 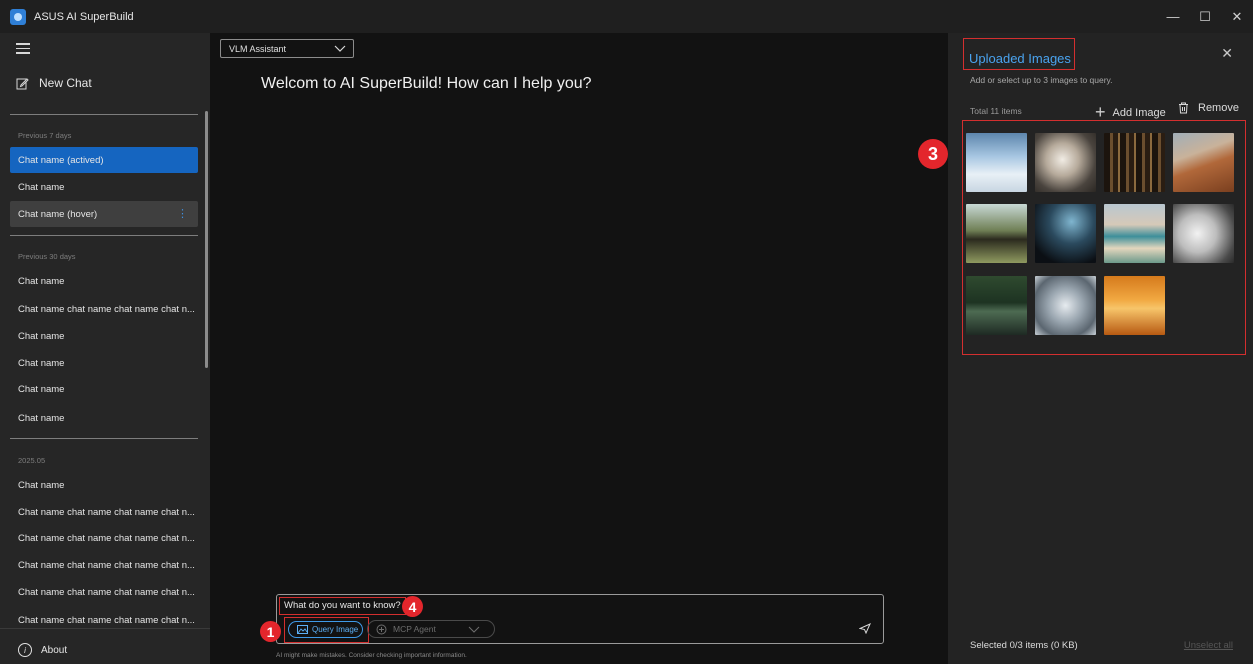 I want to click on chat-item-label: Chat name (hover), so click(x=58, y=214).